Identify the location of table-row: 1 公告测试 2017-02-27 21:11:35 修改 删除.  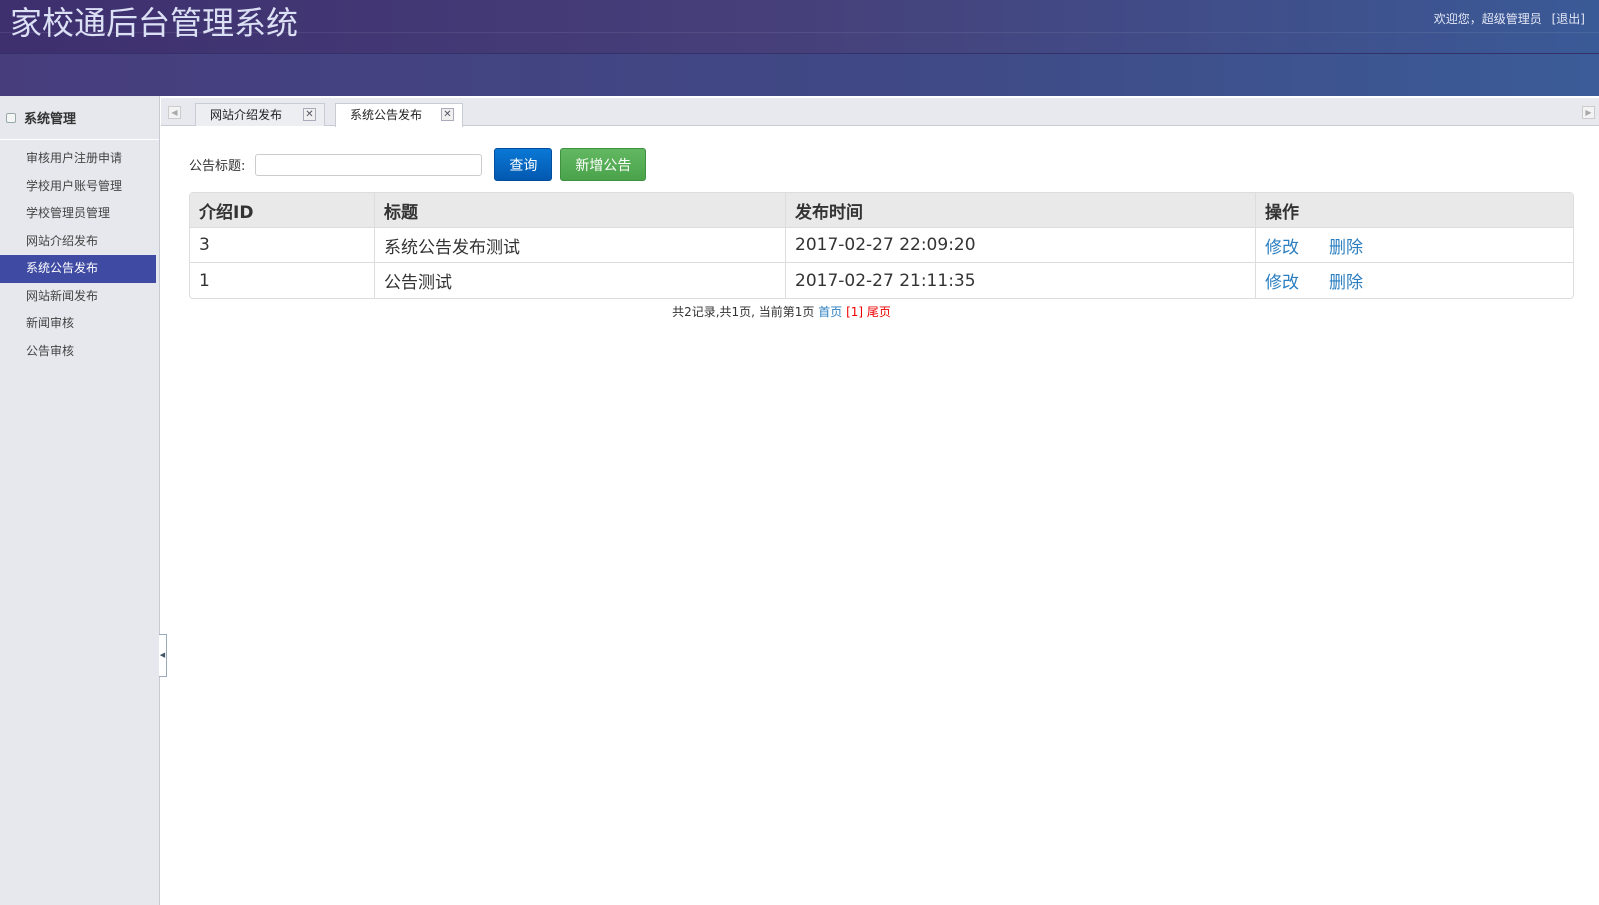
(881, 280).